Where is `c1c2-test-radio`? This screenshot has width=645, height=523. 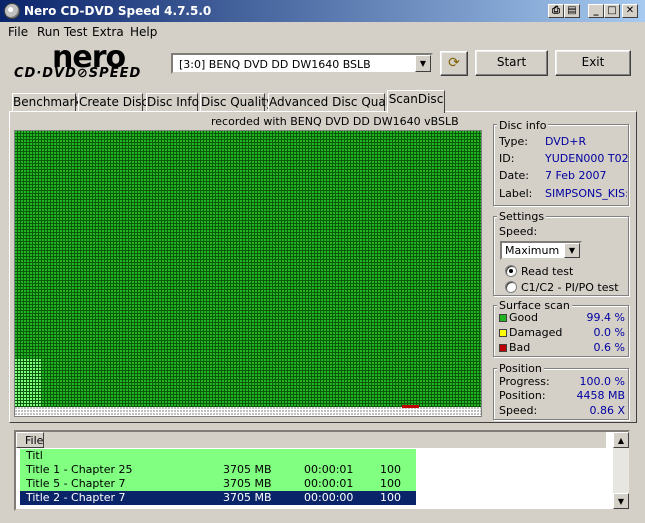
c1c2-test-radio is located at coordinates (511, 287).